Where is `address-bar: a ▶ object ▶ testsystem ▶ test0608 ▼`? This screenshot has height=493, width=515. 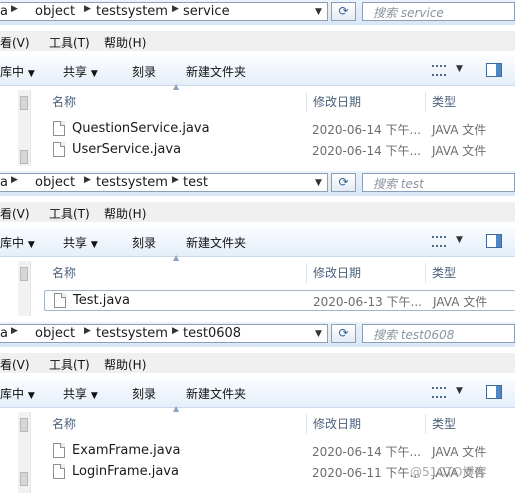 address-bar: a ▶ object ▶ testsystem ▶ test0608 ▼ is located at coordinates (164, 333).